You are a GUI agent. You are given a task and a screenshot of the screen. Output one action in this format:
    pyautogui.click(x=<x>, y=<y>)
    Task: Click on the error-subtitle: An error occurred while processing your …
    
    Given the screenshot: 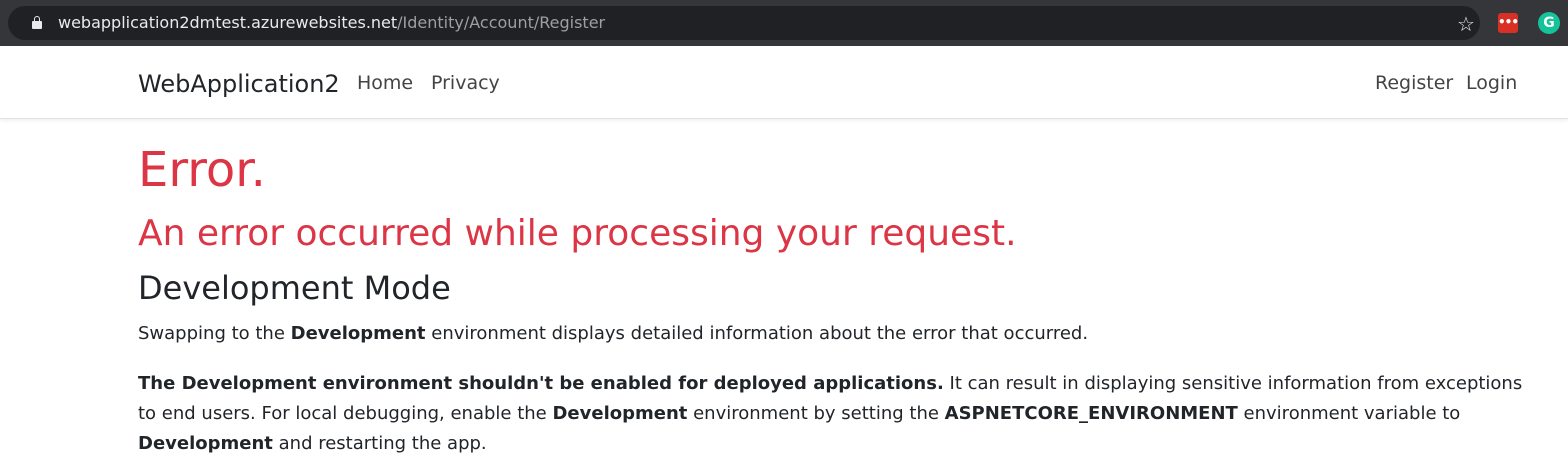 What is the action you would take?
    pyautogui.click(x=577, y=233)
    